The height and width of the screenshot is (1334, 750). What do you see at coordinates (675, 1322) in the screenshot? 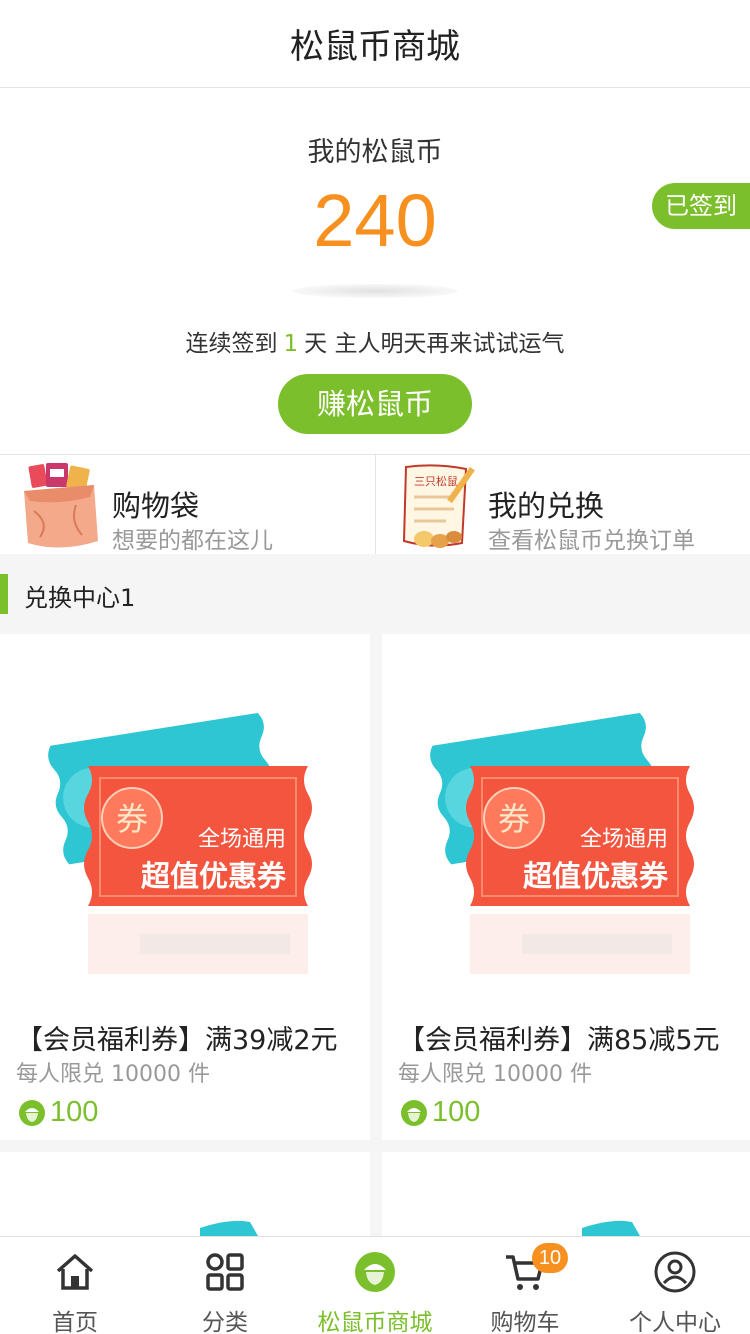
I see `tab-label: 个人中心` at bounding box center [675, 1322].